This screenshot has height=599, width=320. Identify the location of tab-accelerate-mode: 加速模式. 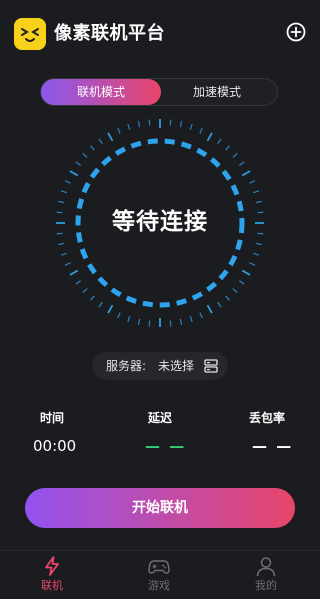
(217, 92).